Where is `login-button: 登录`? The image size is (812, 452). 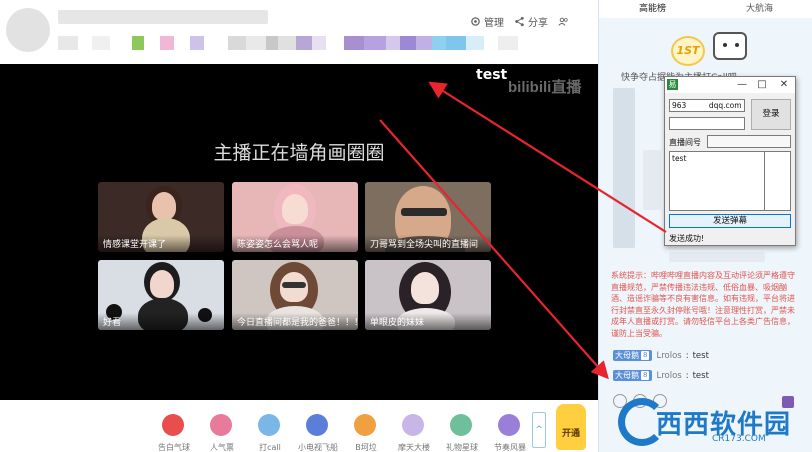 login-button: 登录 is located at coordinates (771, 114).